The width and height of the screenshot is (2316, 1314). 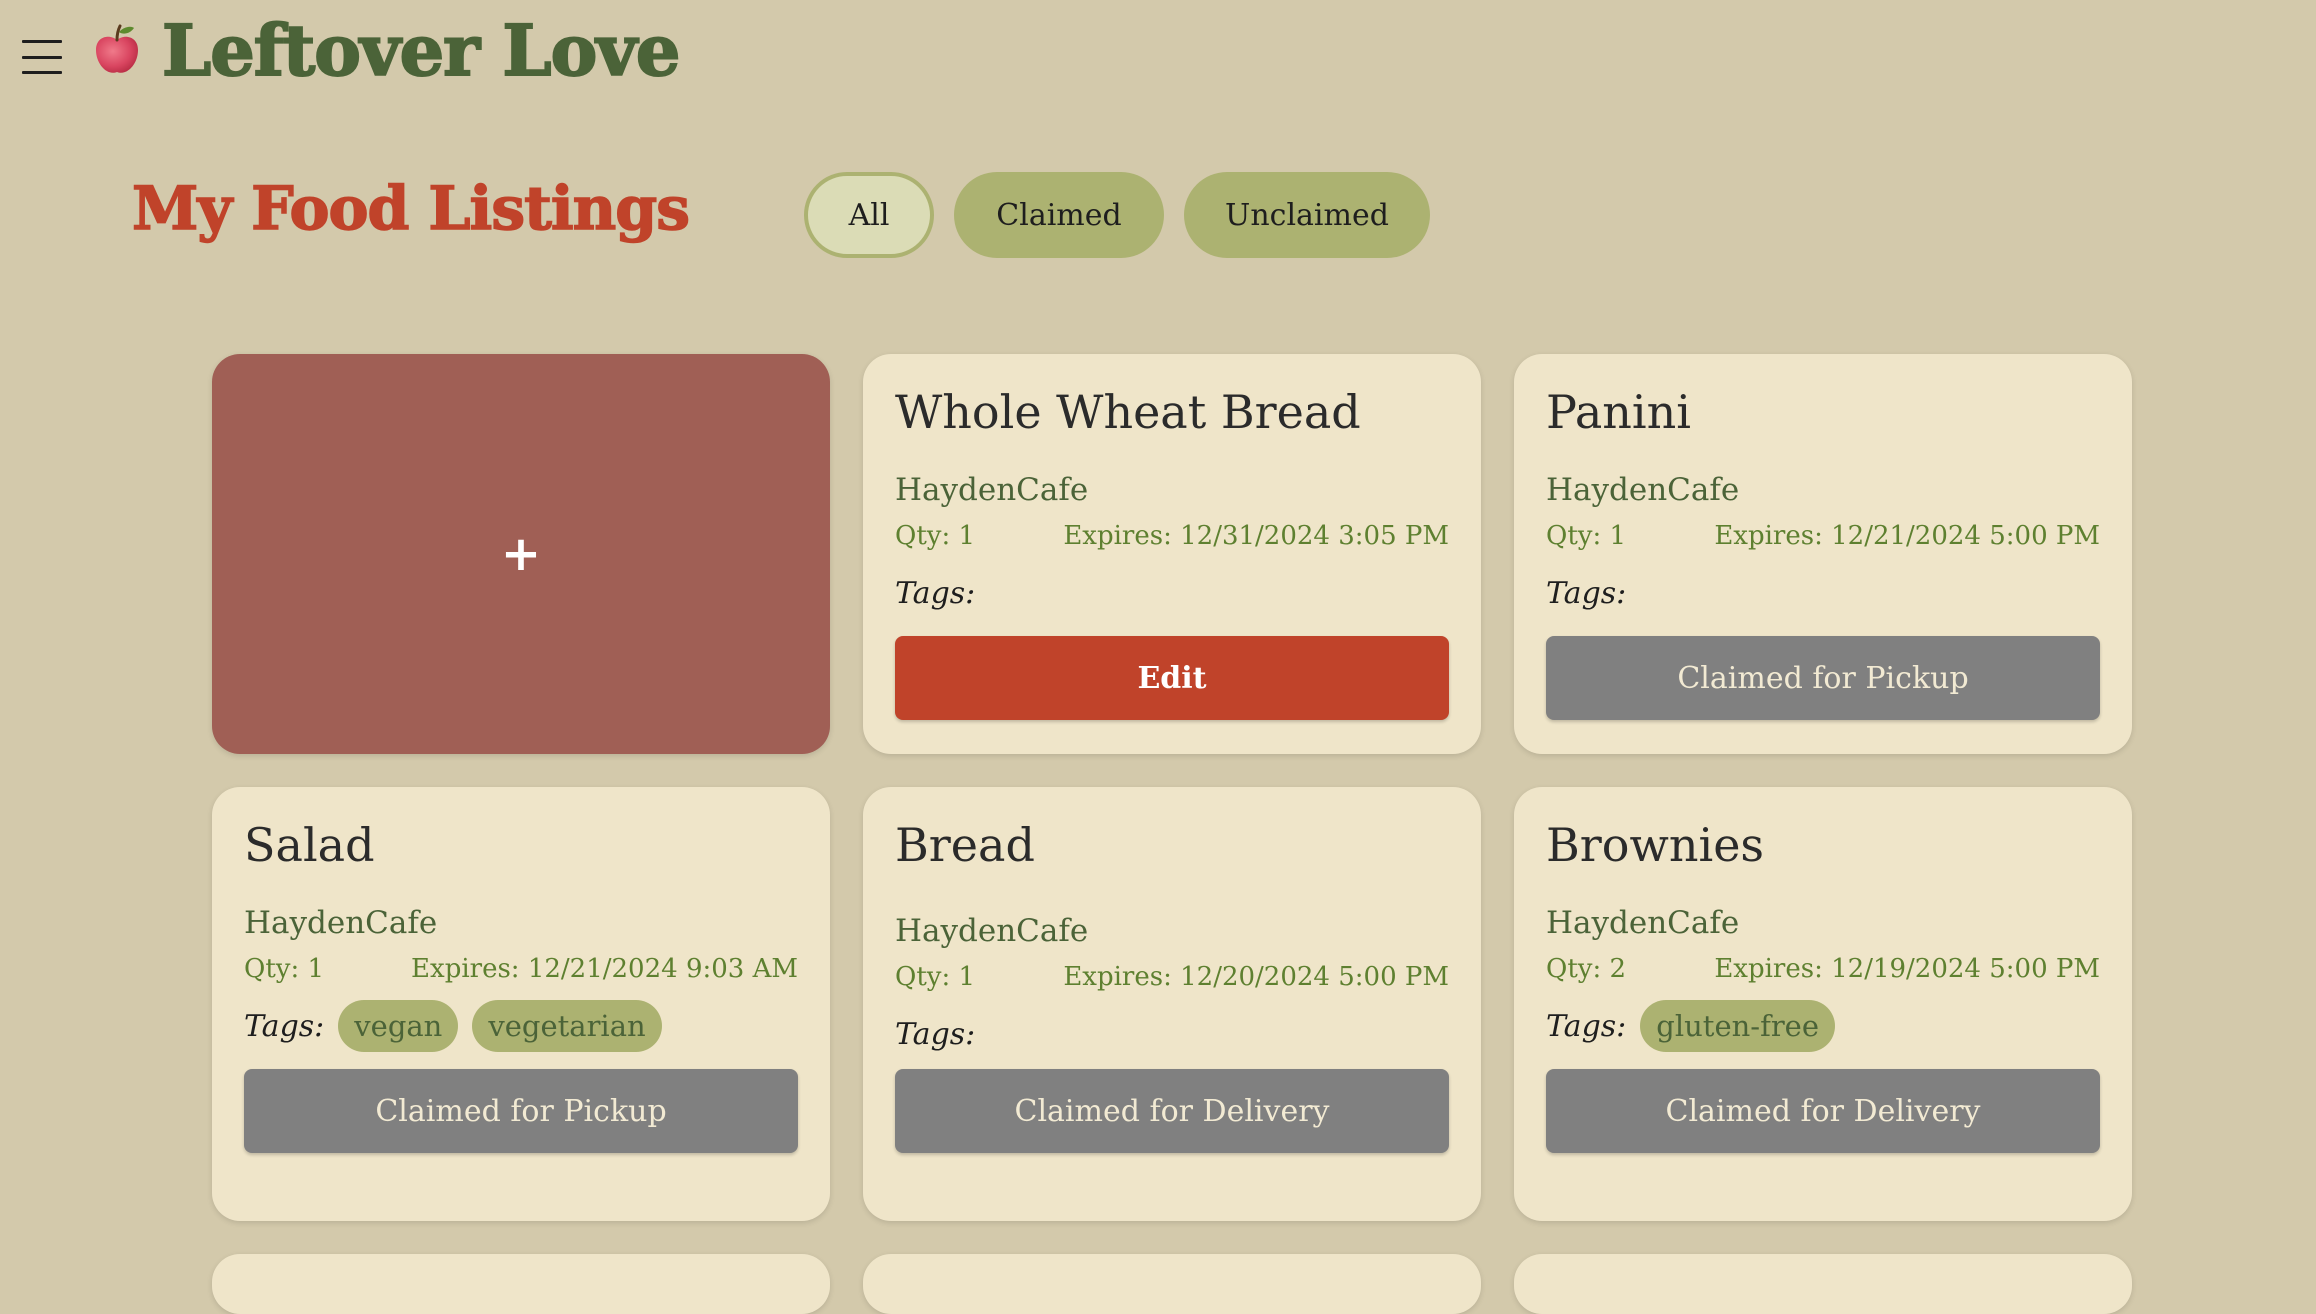 I want to click on edit-button: Edit, so click(x=1172, y=678).